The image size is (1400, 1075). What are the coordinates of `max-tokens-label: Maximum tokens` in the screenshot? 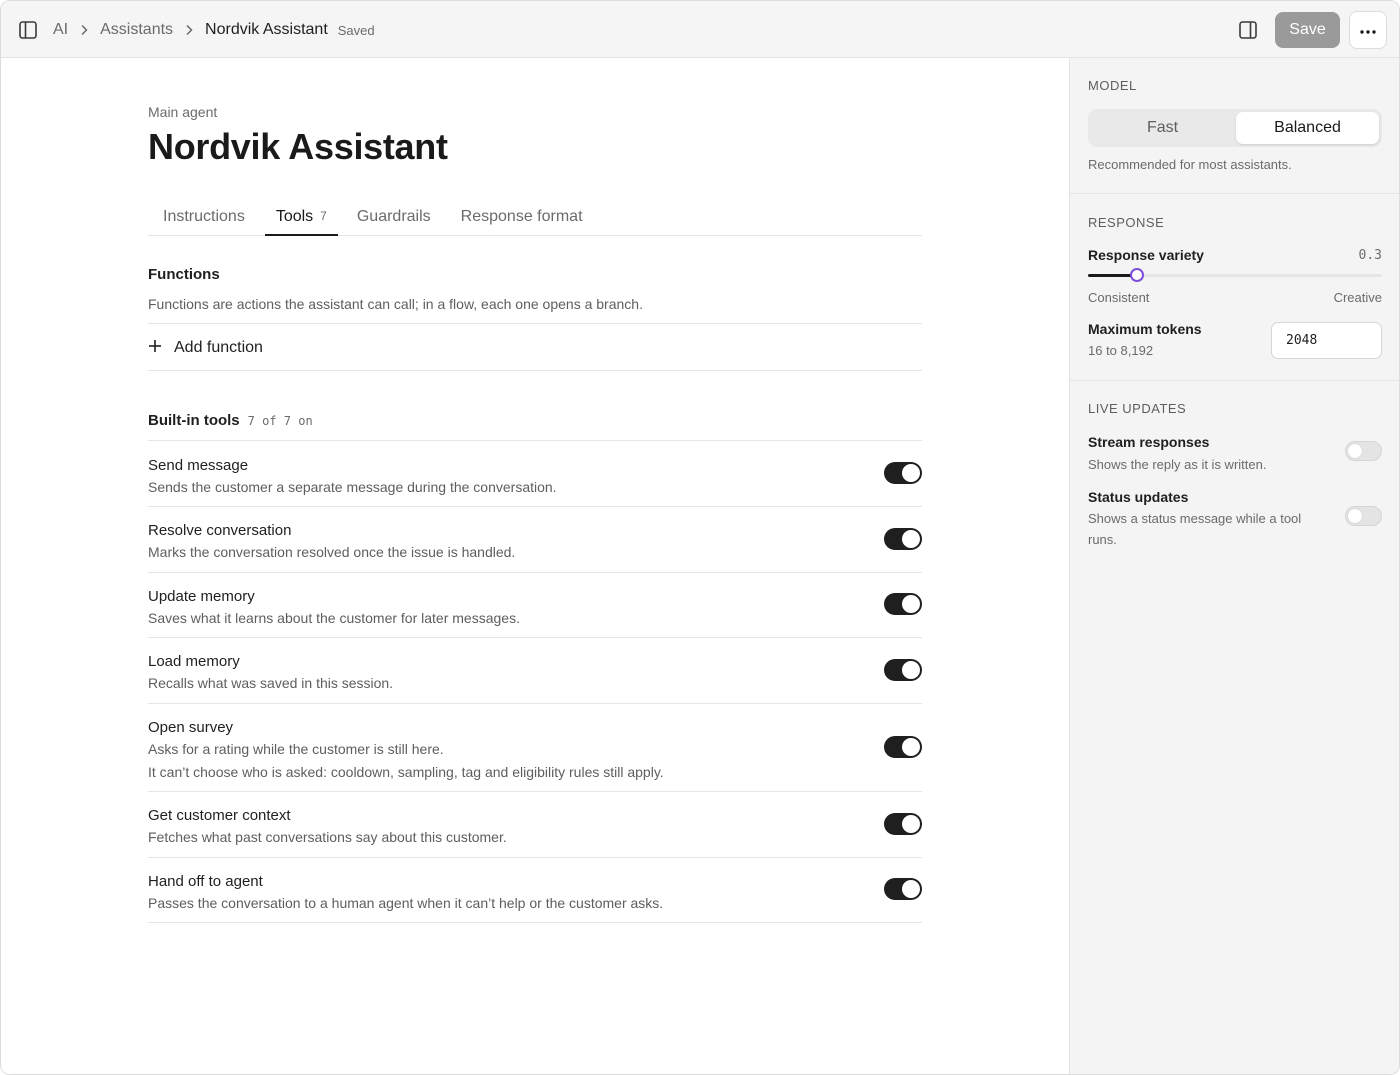 It's located at (1145, 329).